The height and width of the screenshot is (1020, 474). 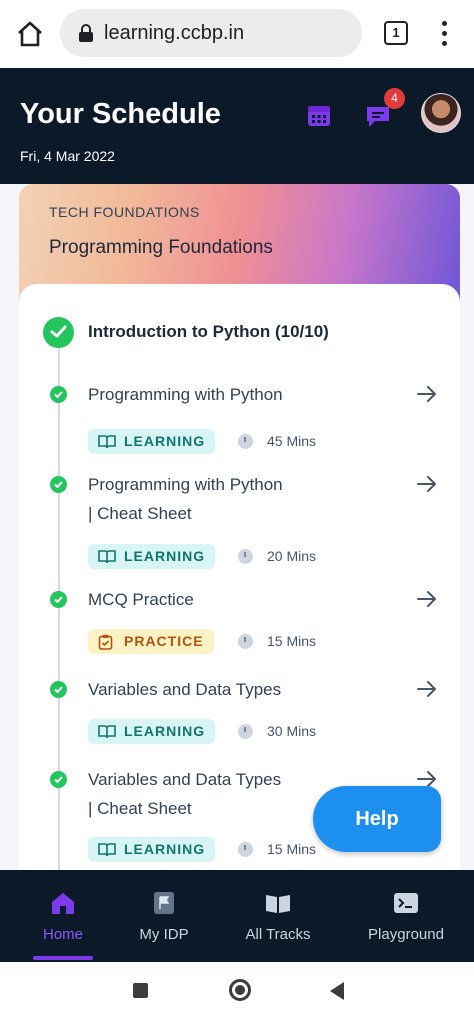 What do you see at coordinates (124, 212) in the screenshot?
I see `course-category: TECH FOUNDATIONS` at bounding box center [124, 212].